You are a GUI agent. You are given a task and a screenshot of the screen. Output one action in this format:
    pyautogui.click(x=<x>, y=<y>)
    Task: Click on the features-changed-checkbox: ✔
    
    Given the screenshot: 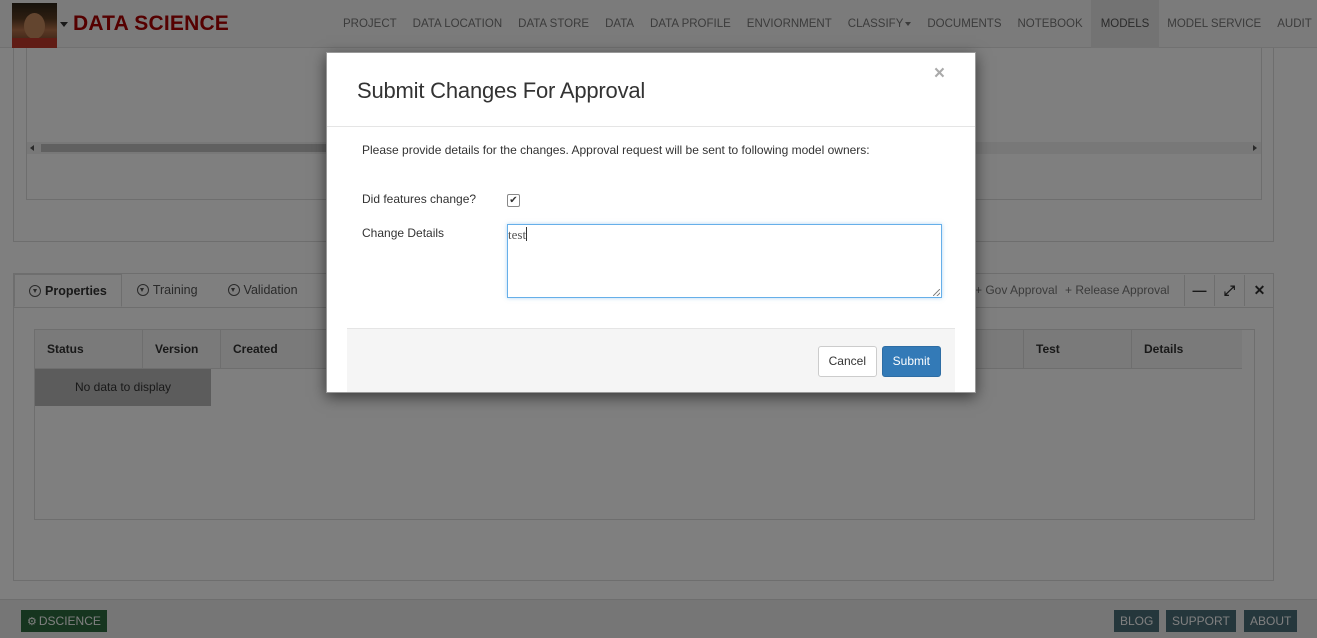 What is the action you would take?
    pyautogui.click(x=513, y=200)
    